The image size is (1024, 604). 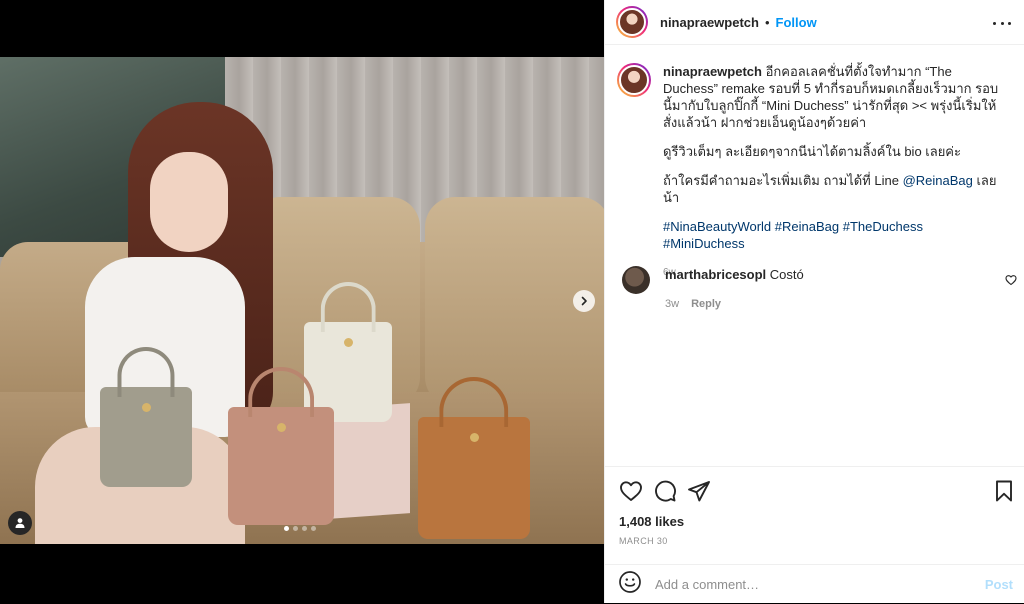 What do you see at coordinates (474, 458) in the screenshot?
I see `photo-bag-tan` at bounding box center [474, 458].